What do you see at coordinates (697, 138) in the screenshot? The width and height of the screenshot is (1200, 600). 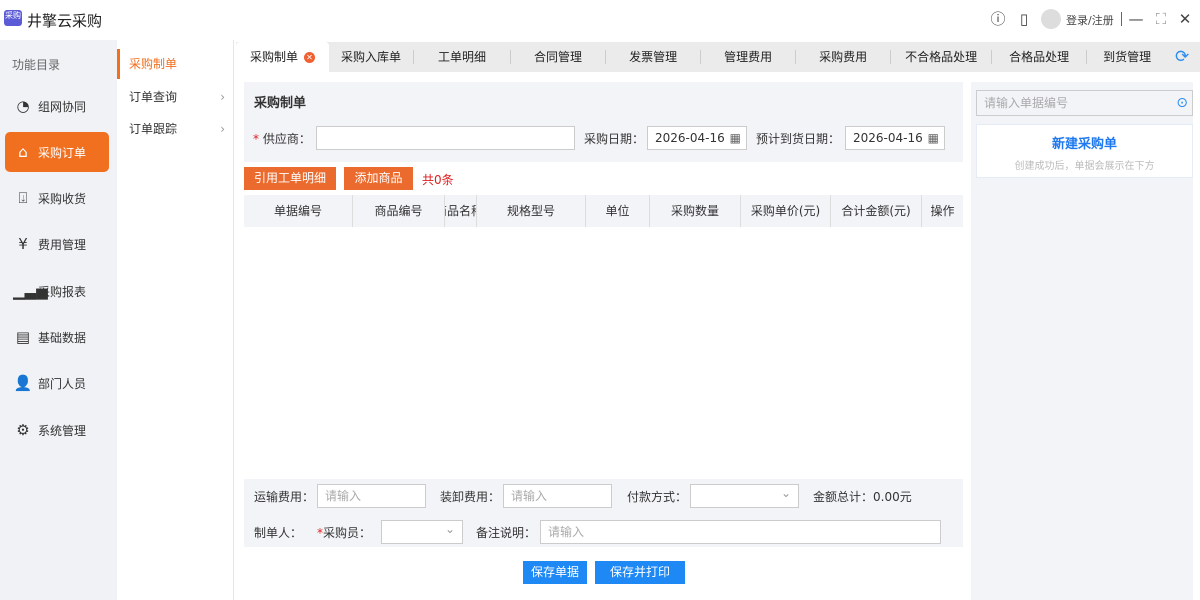 I see `purchase-date-input: 2026-04-16 ▦` at bounding box center [697, 138].